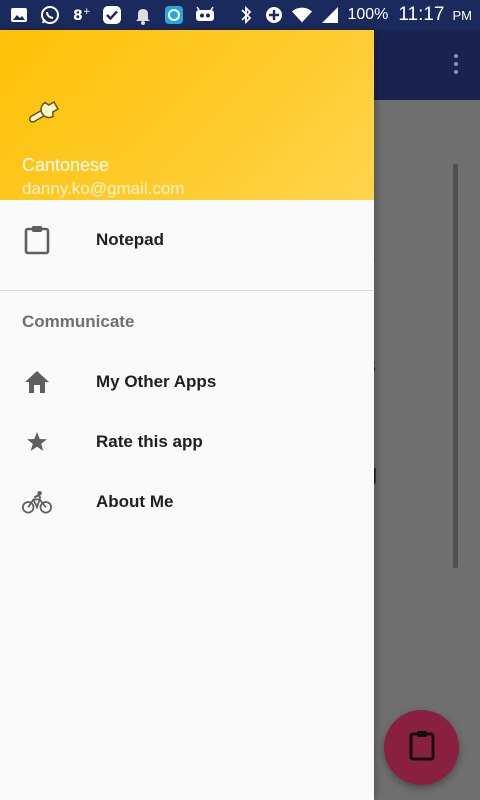 This screenshot has height=800, width=480. I want to click on wifi-icon, so click(302, 15).